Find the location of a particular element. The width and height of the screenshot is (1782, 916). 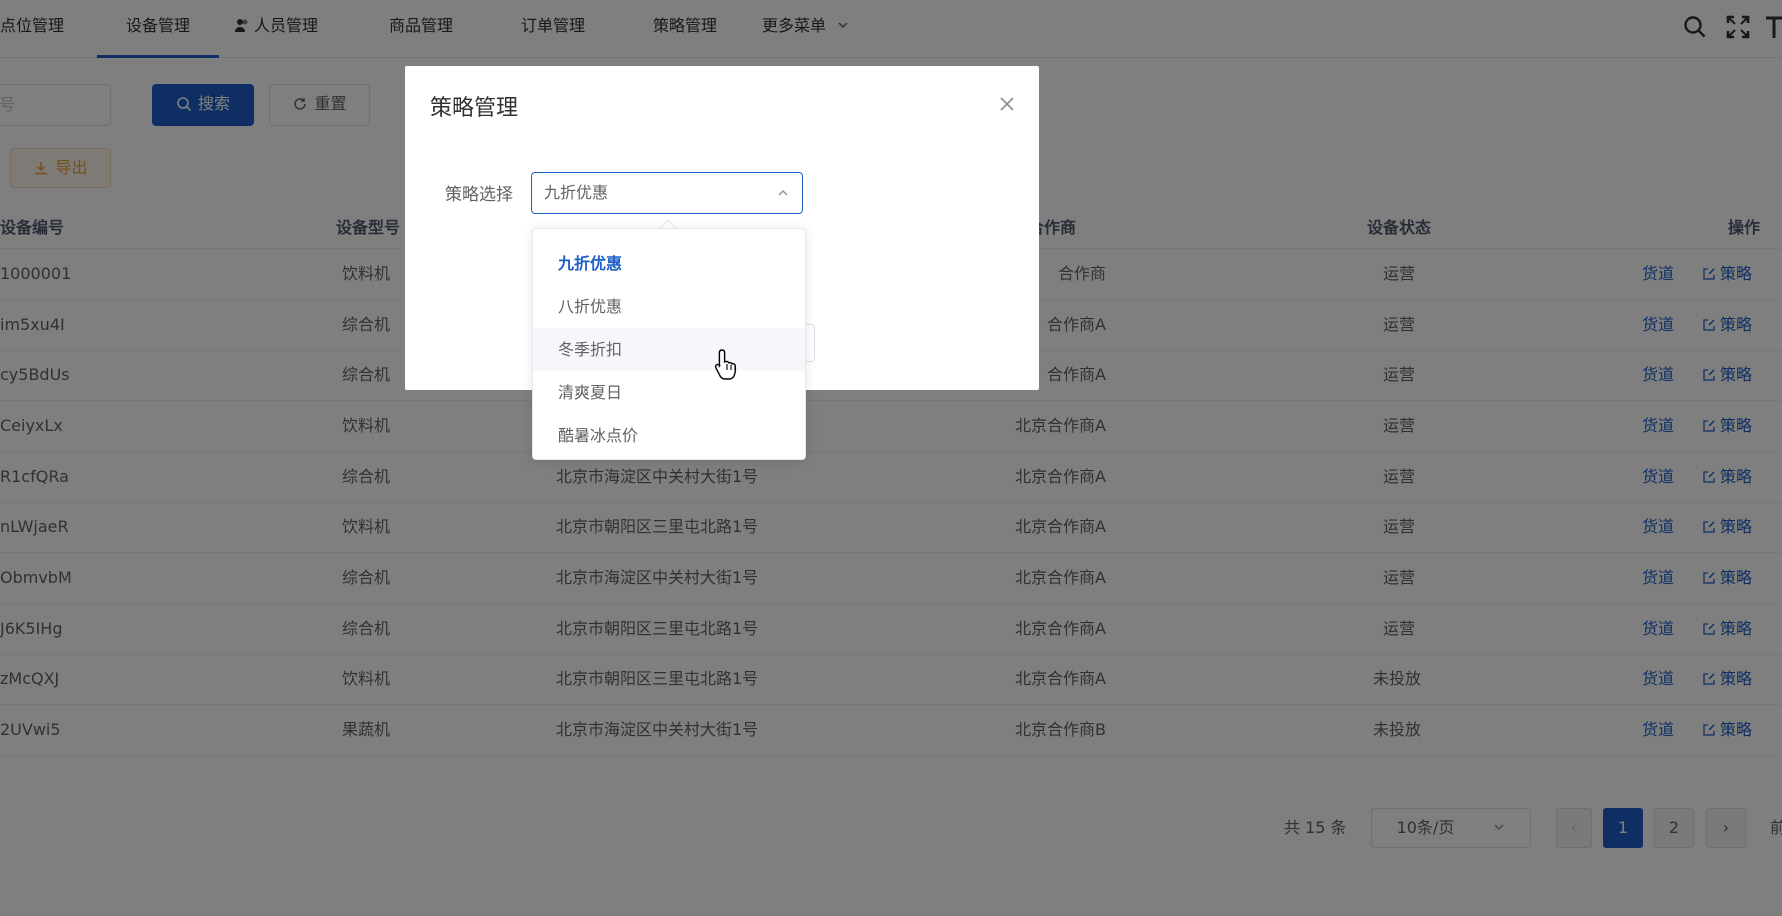

chevron-up-icon is located at coordinates (783, 192).